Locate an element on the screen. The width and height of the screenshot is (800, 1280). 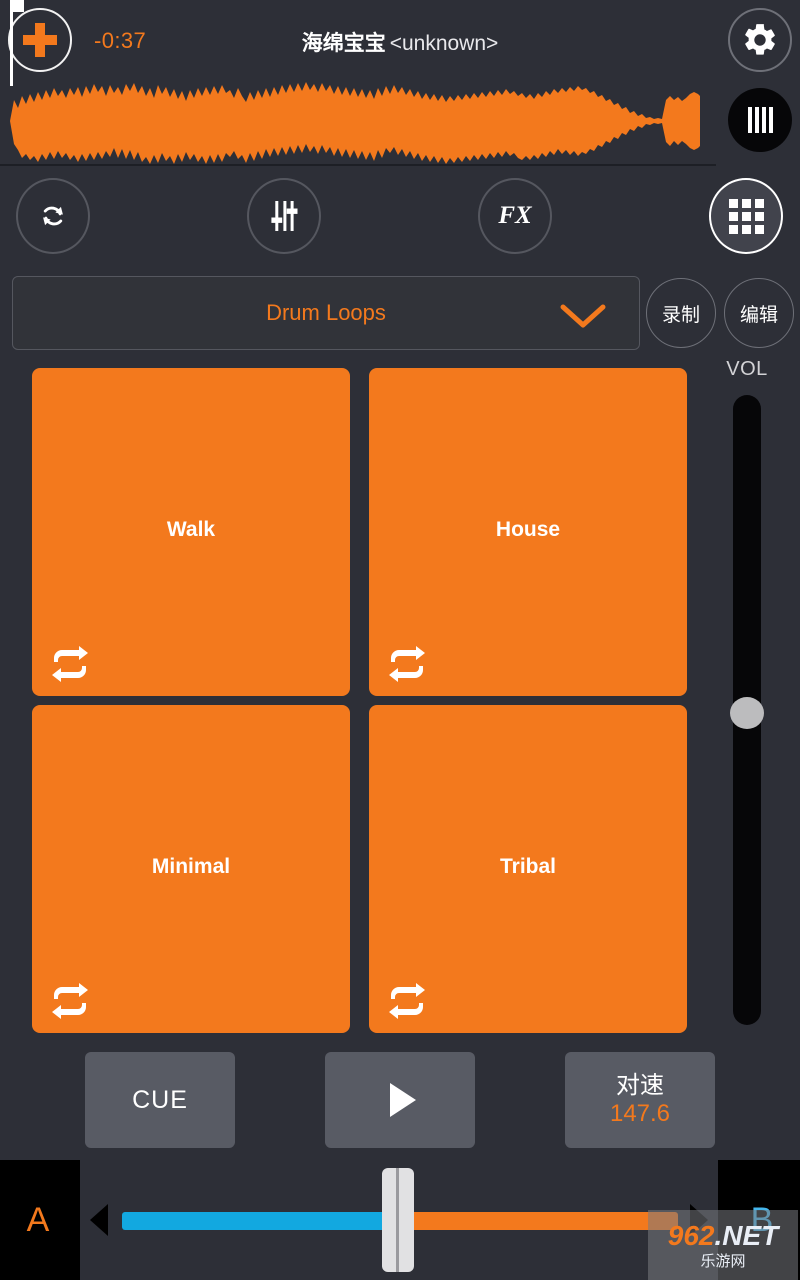
waveform-display is located at coordinates (358, 121).